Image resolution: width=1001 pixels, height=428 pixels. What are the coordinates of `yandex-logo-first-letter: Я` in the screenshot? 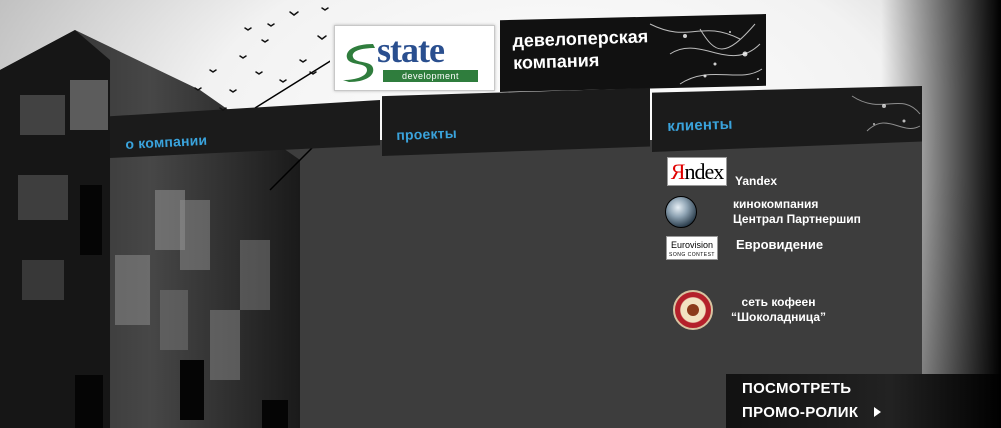 It's located at (678, 171).